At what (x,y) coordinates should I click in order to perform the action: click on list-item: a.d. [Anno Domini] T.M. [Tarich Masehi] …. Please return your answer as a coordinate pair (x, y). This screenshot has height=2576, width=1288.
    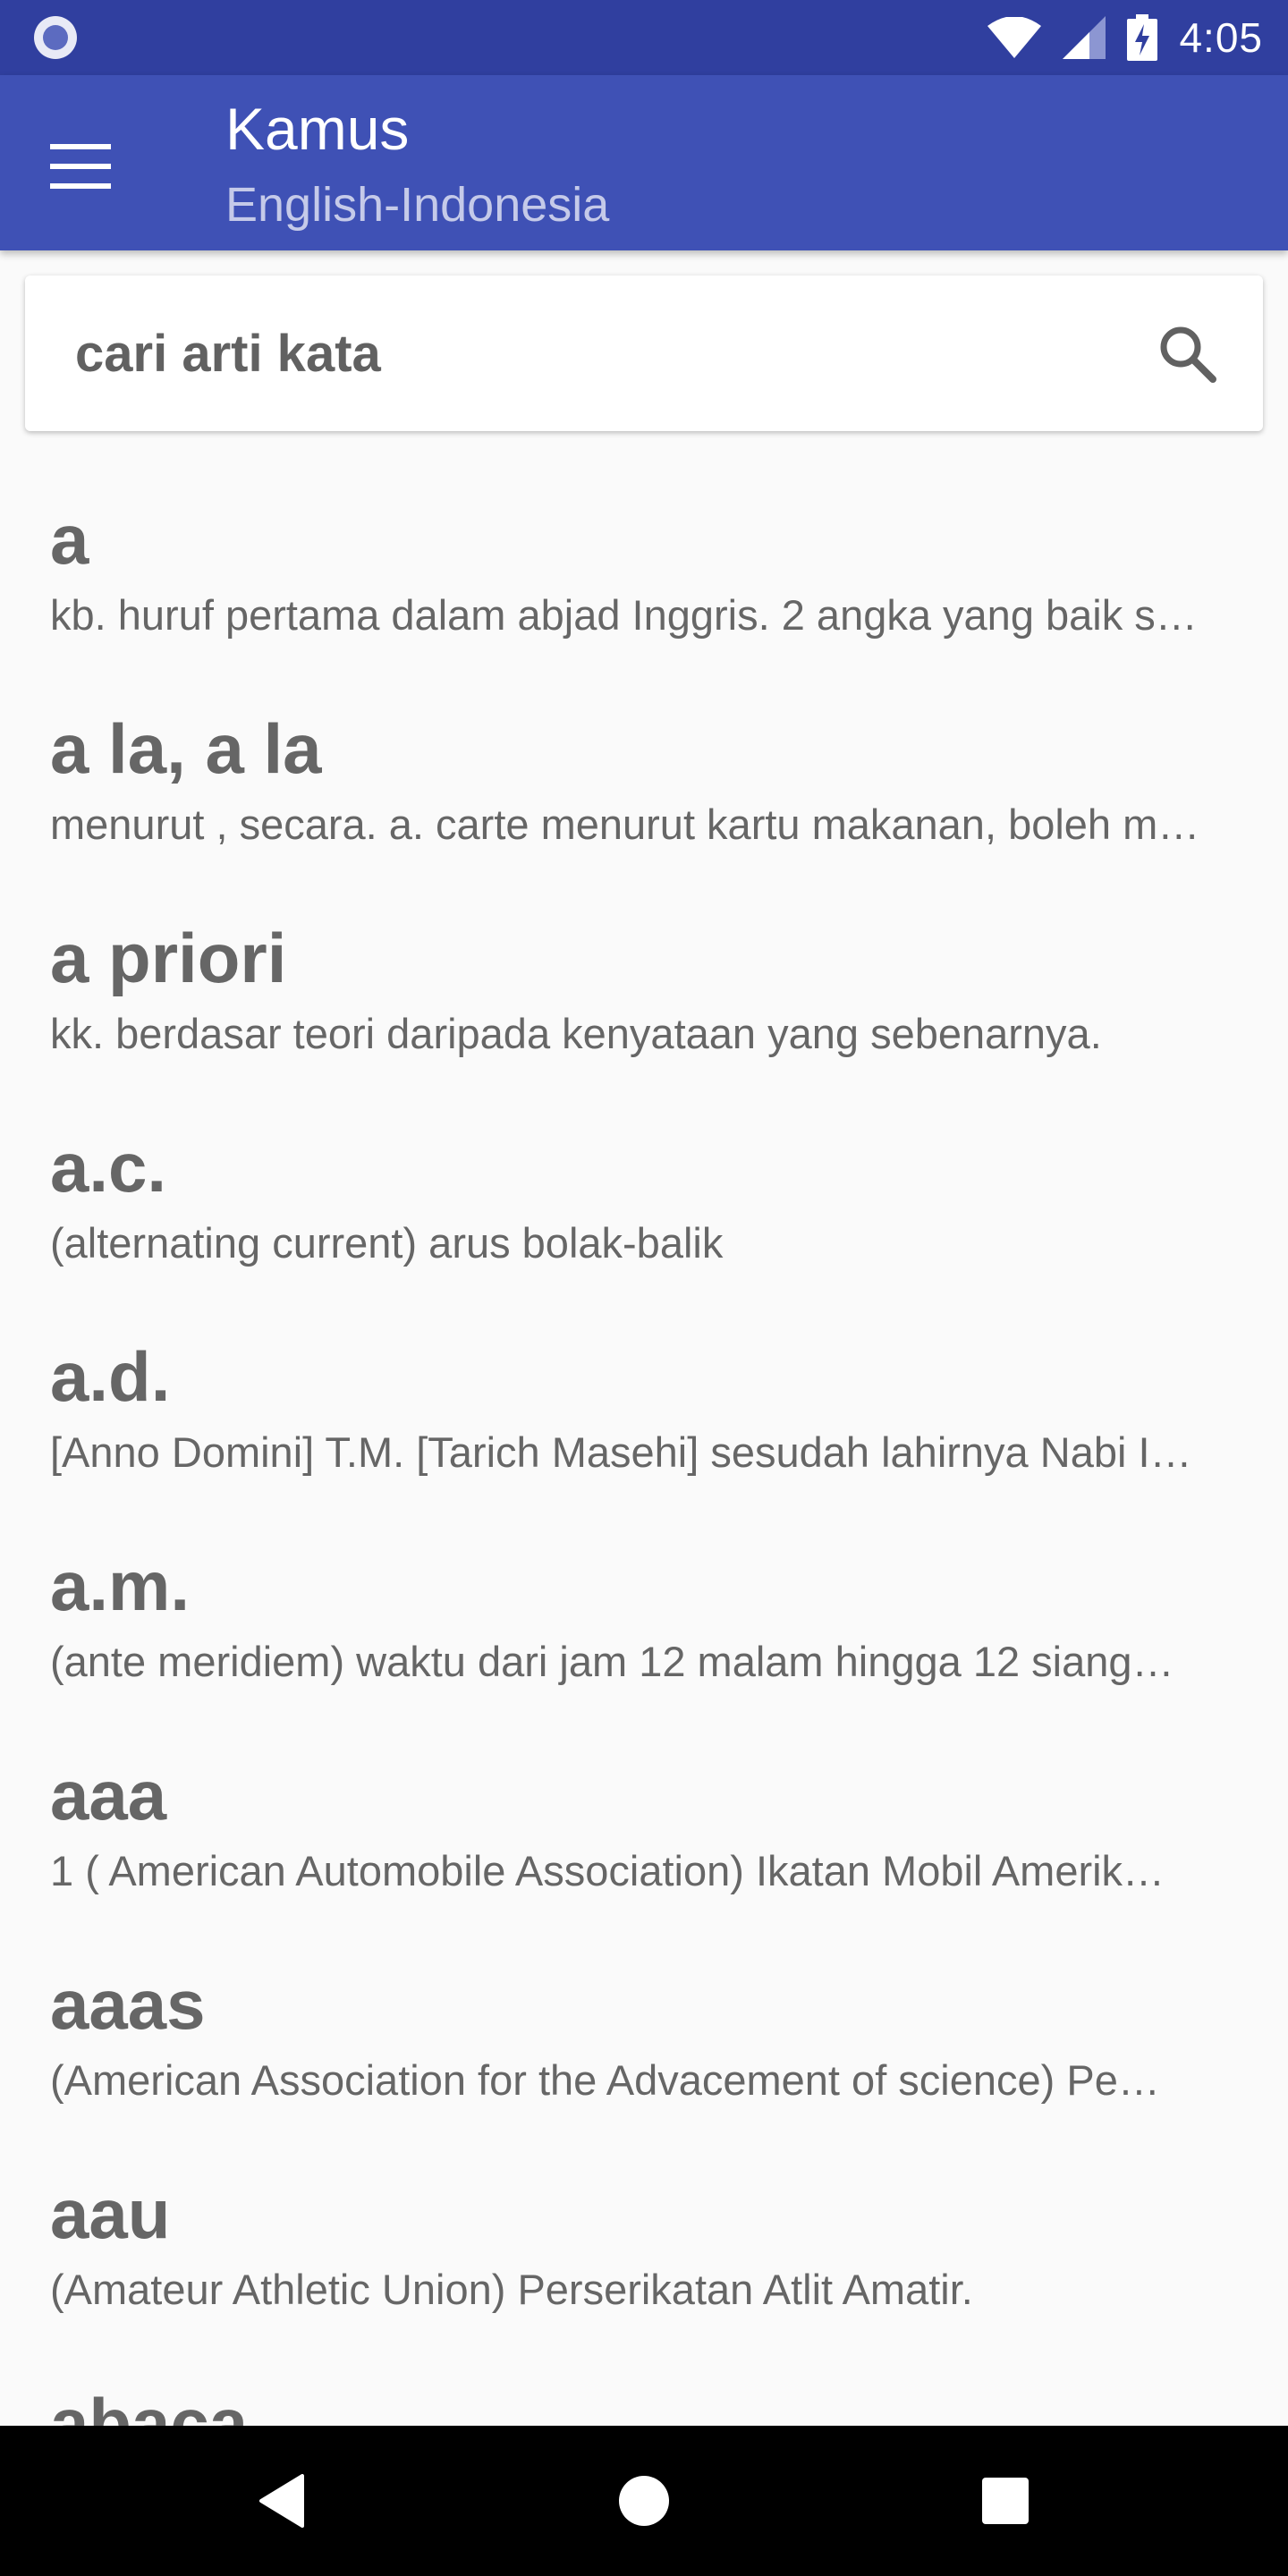
    Looking at the image, I should click on (645, 1407).